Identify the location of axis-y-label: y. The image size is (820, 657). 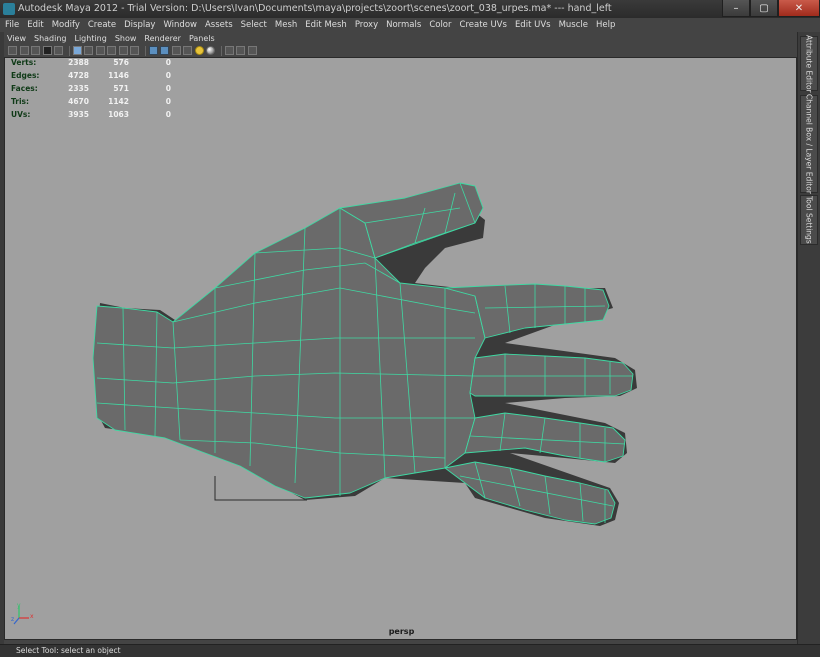
(19, 605).